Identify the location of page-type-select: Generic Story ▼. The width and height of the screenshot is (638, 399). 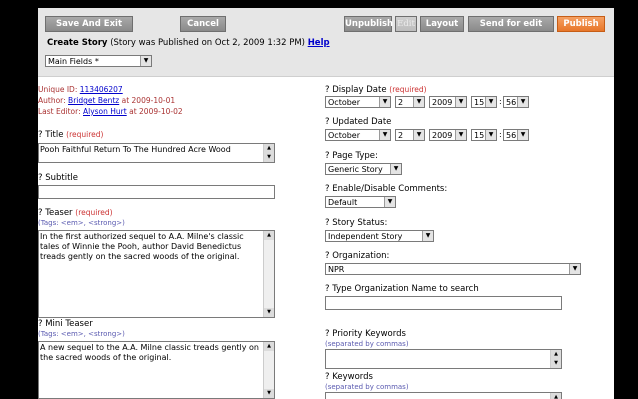
(363, 169).